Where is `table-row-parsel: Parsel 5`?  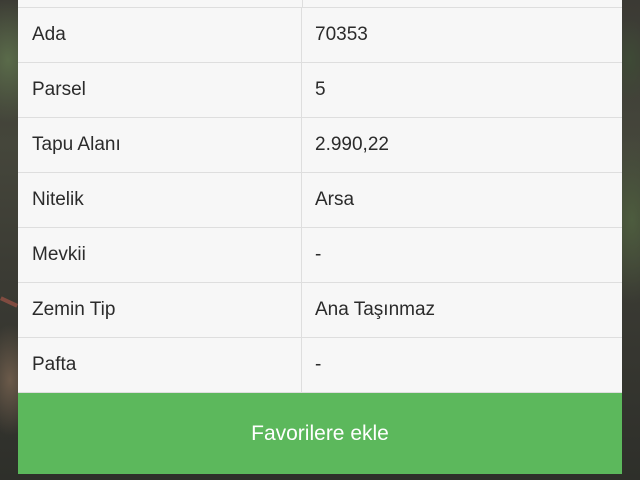
table-row-parsel: Parsel 5 is located at coordinates (320, 90).